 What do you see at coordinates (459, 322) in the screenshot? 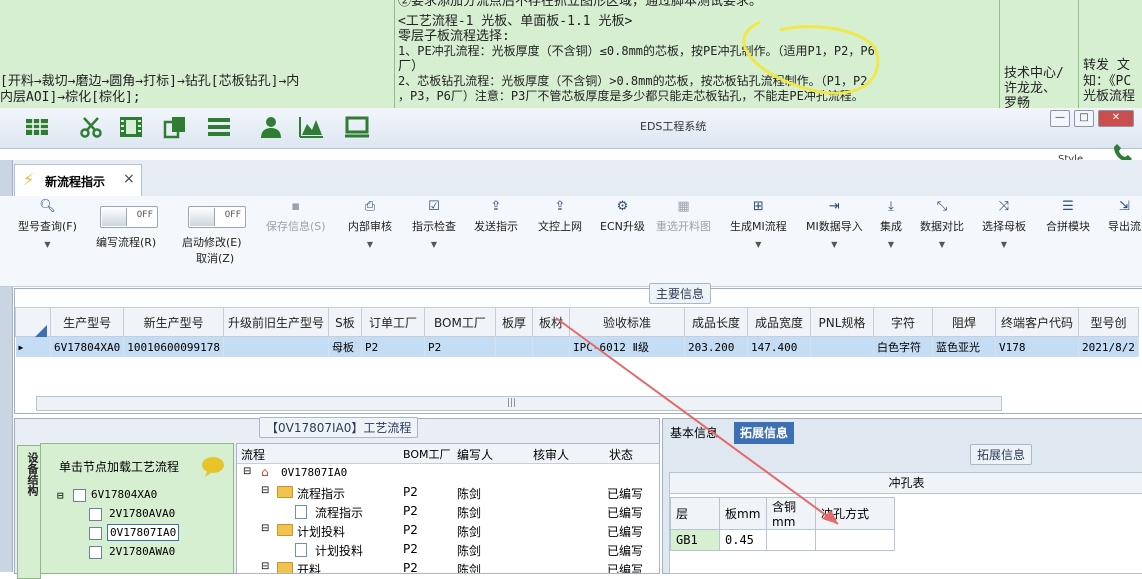
I see `column-header: BOM工厂` at bounding box center [459, 322].